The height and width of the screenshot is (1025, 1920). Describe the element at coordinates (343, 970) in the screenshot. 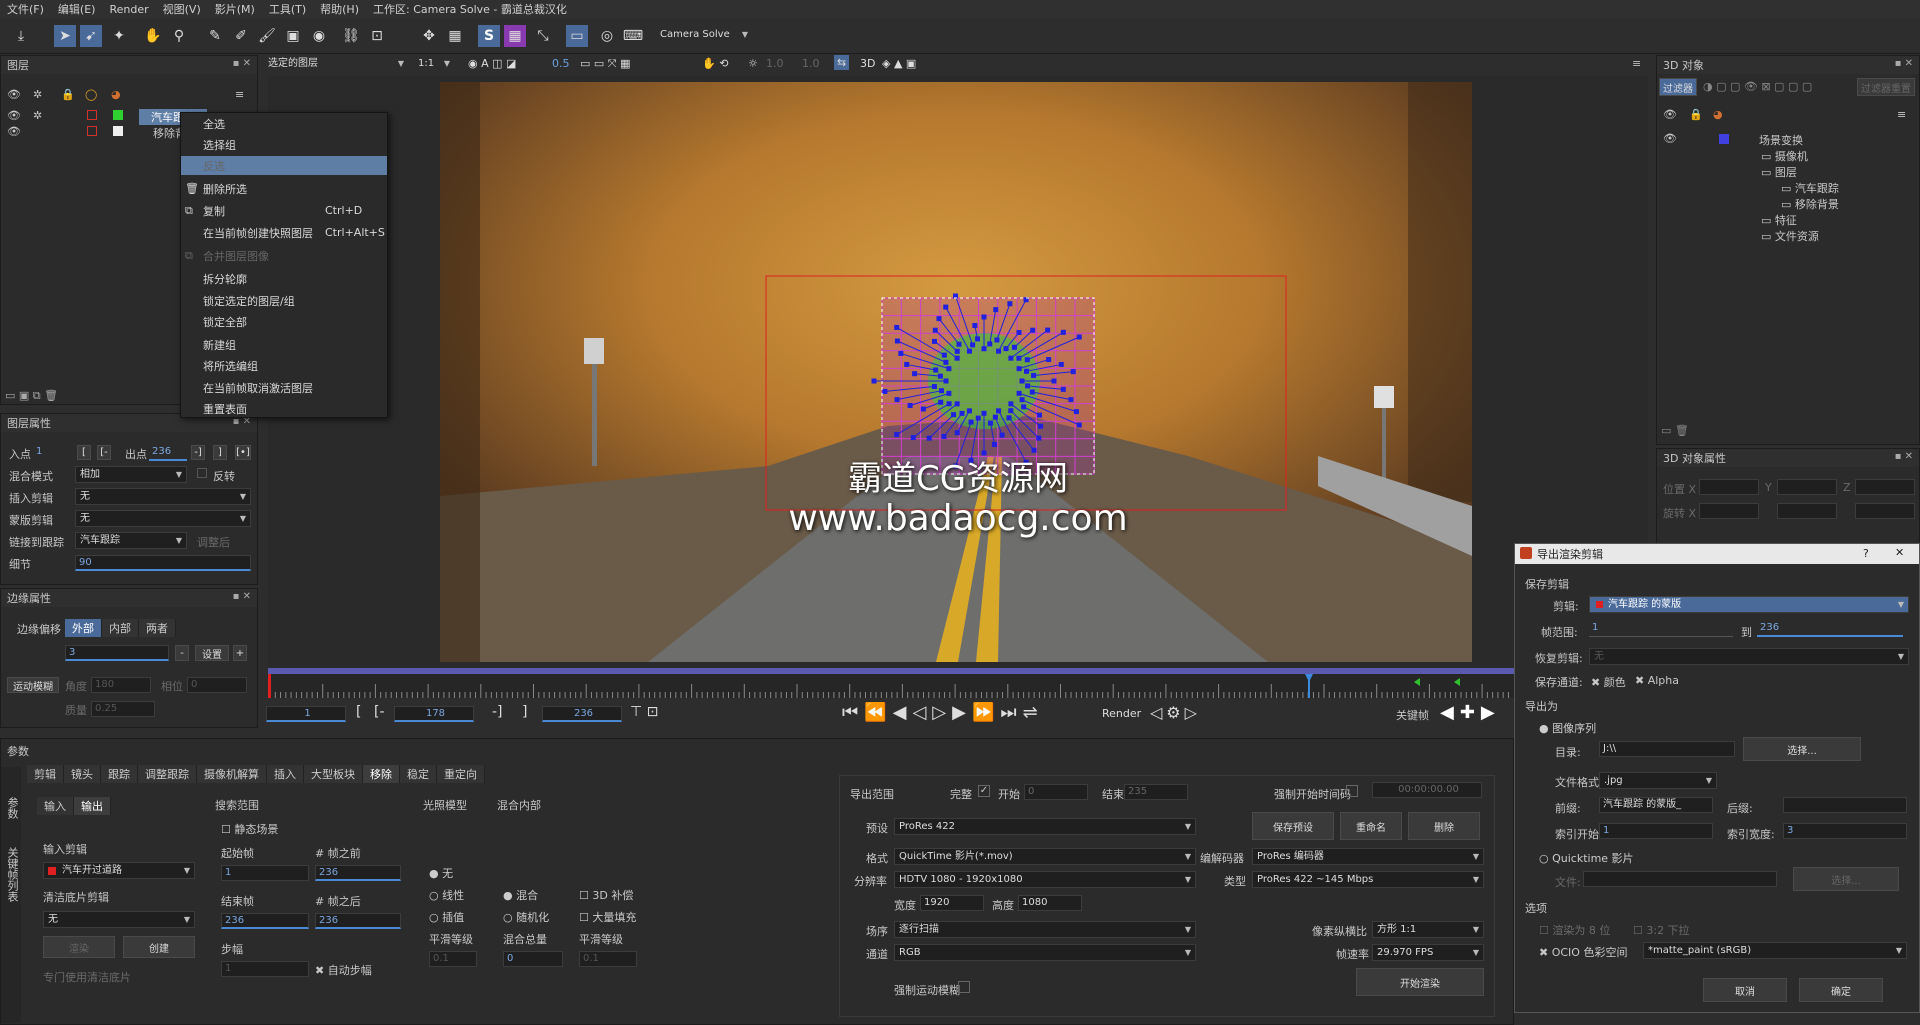

I see `auto-step-checkbox: ✖ 自动步幅` at that location.